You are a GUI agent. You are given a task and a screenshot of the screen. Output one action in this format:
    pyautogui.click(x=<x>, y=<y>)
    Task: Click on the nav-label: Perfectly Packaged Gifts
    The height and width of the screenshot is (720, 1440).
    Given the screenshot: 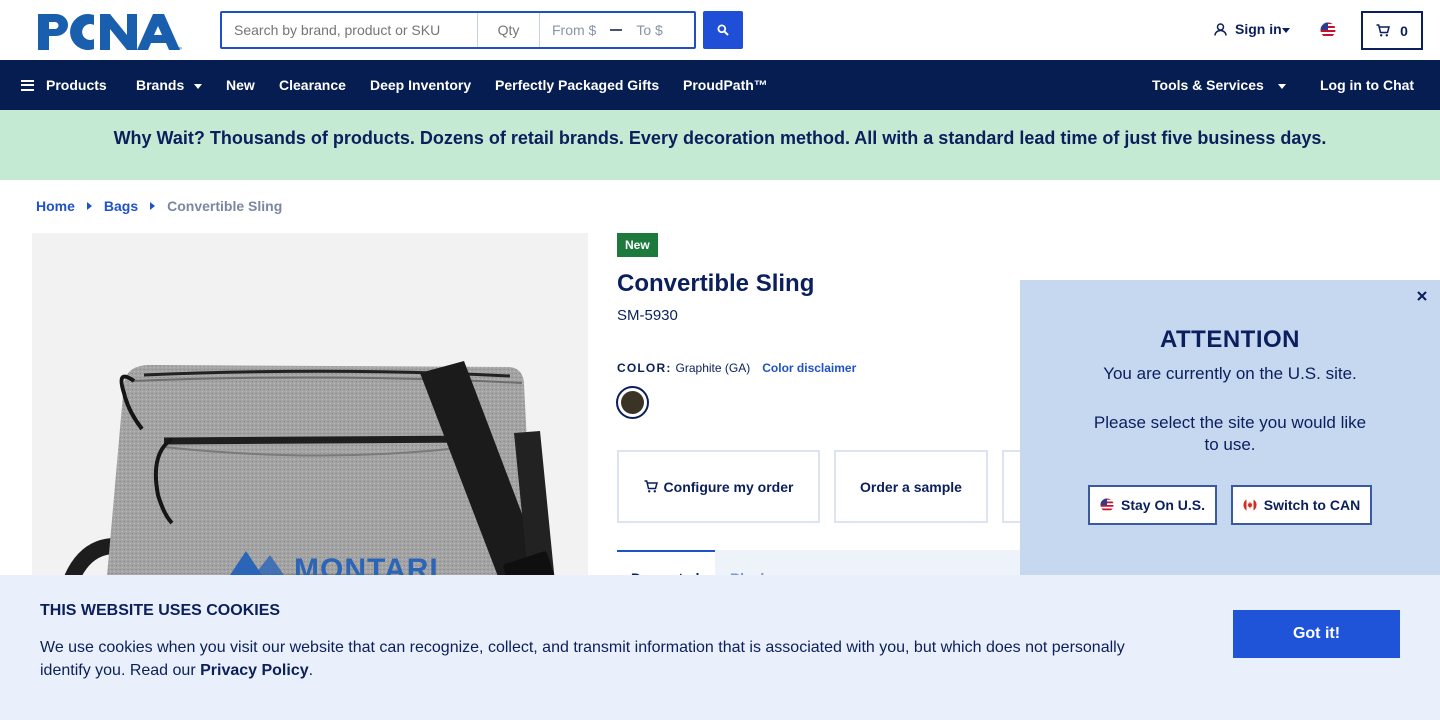 What is the action you would take?
    pyautogui.click(x=577, y=85)
    